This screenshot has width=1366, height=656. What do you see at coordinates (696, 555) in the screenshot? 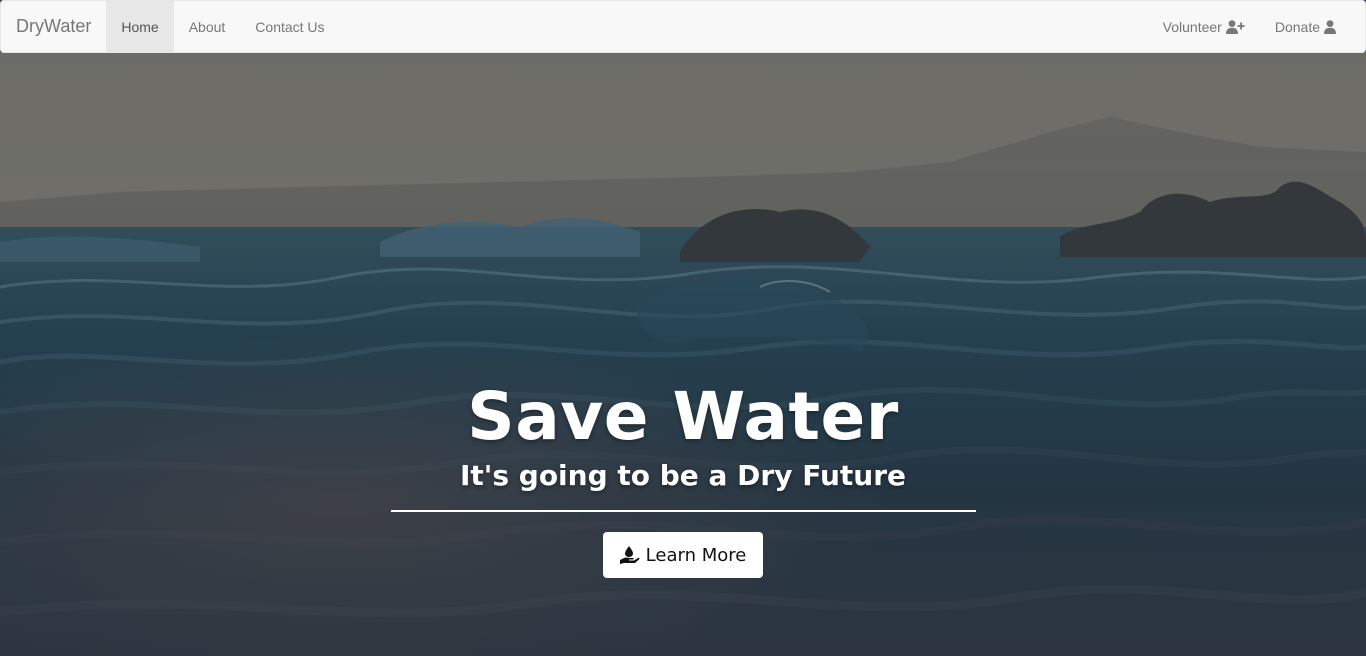
I see `learn-more-label: Learn More` at bounding box center [696, 555].